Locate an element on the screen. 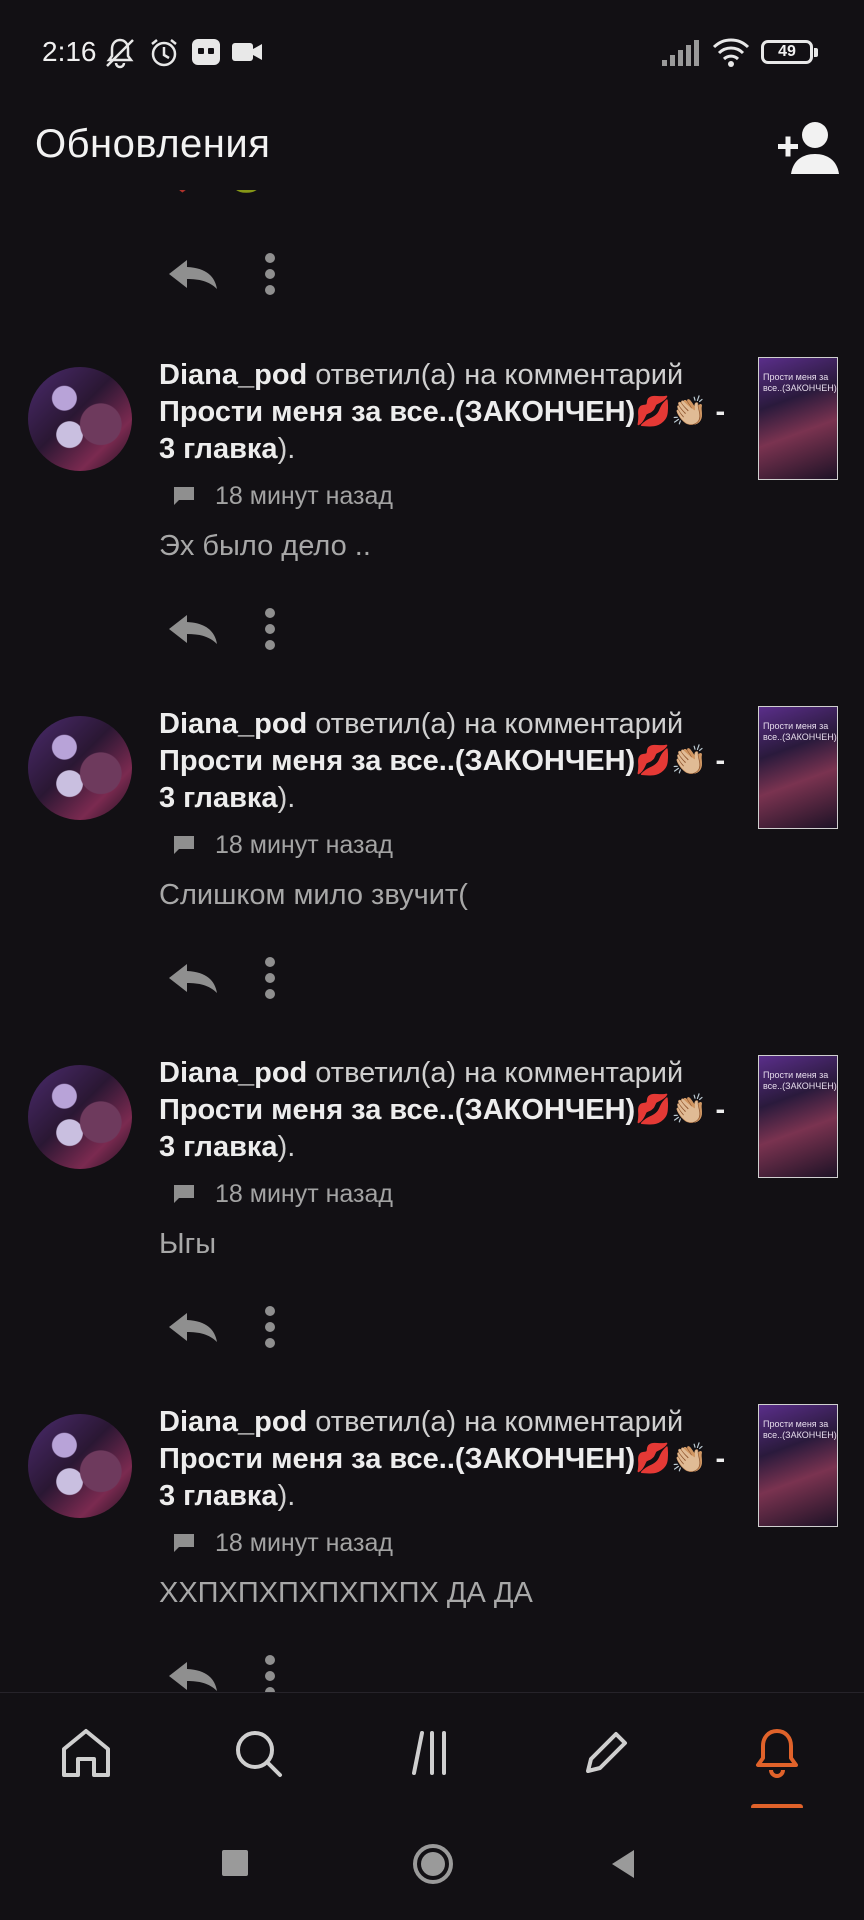 This screenshot has height=1920, width=864. page-title: Обновления is located at coordinates (153, 144).